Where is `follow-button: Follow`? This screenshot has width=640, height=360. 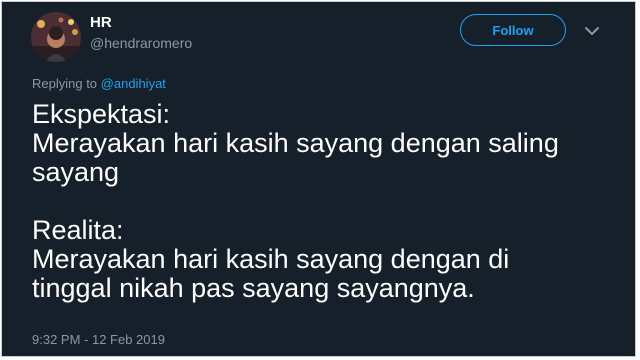
follow-button: Follow is located at coordinates (513, 30).